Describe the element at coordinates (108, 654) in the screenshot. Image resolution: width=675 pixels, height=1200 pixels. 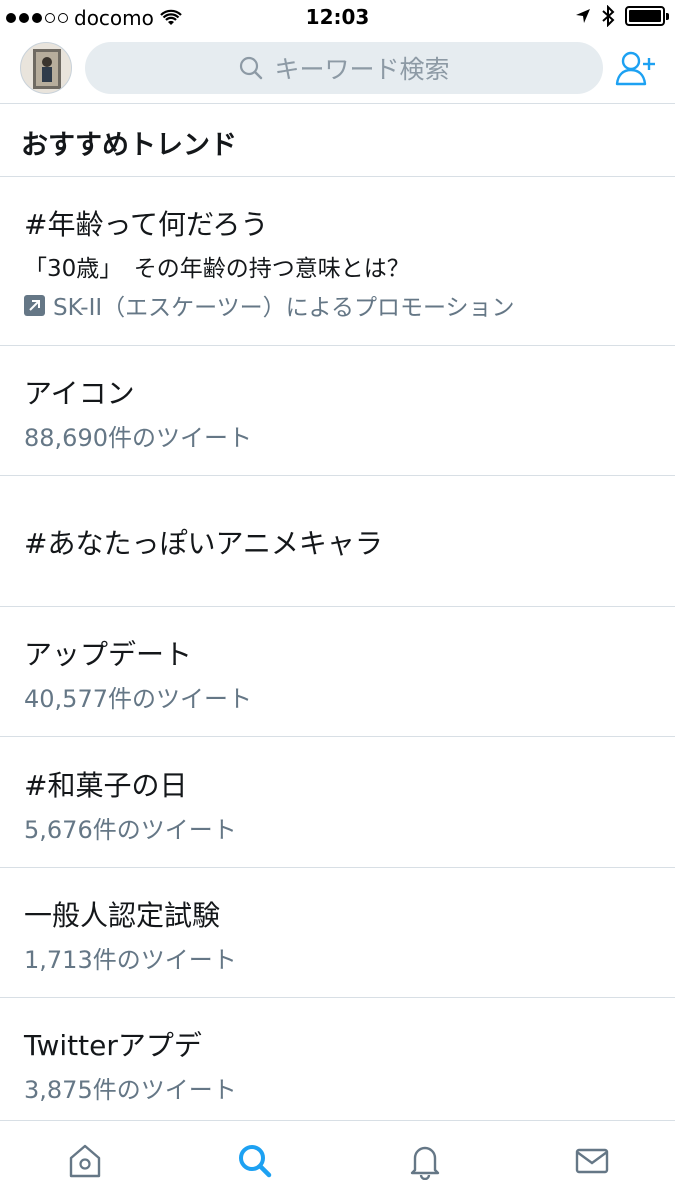
I see `trend-name: アップデート` at that location.